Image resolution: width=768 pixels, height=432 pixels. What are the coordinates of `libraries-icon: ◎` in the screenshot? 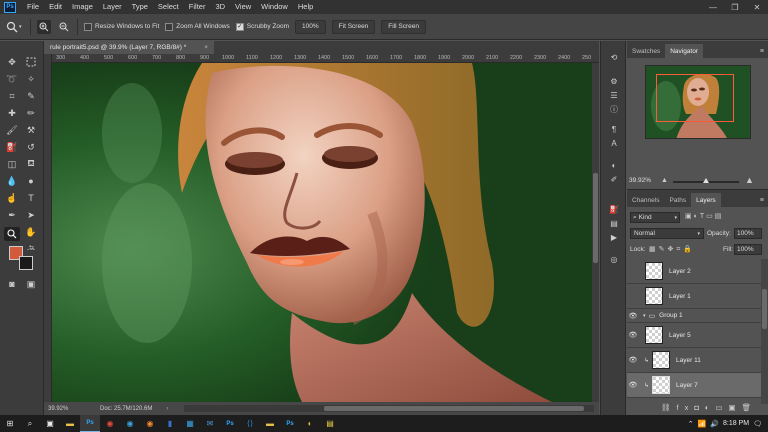 It's located at (614, 259).